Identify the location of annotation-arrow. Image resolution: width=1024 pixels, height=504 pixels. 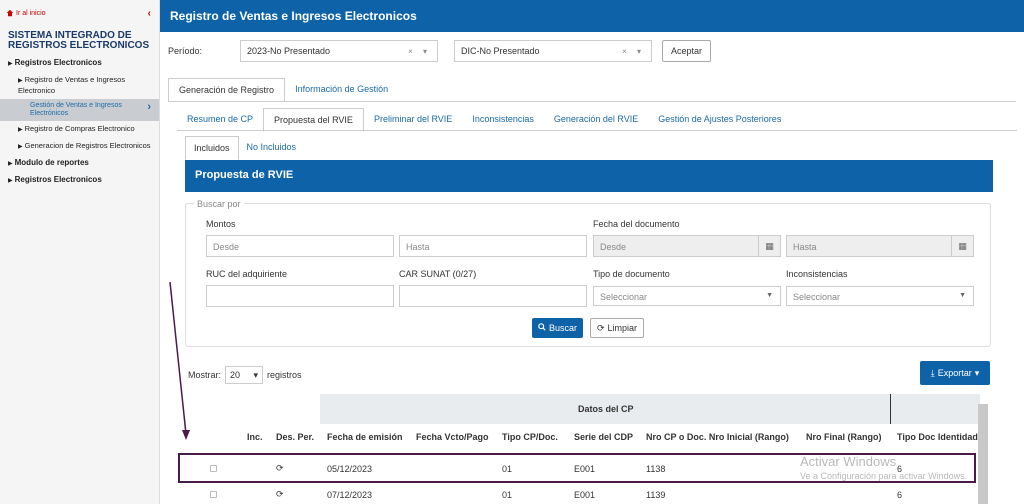
(179, 360).